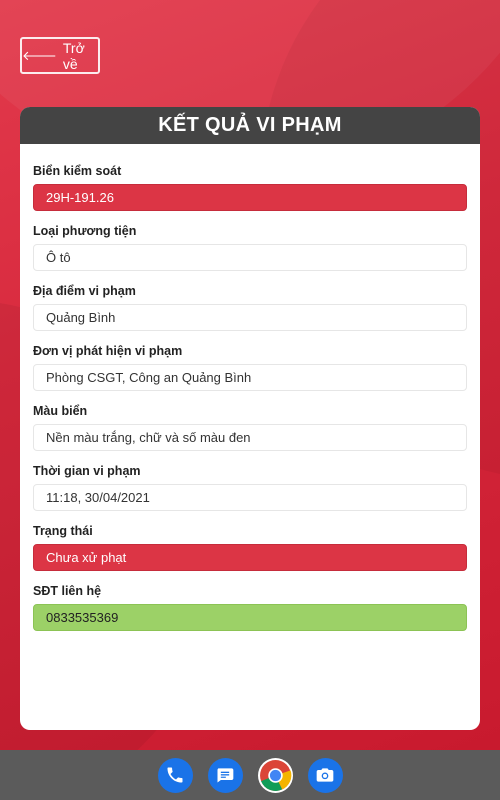 The height and width of the screenshot is (800, 500). I want to click on back-button-label: Trở về, so click(73, 55).